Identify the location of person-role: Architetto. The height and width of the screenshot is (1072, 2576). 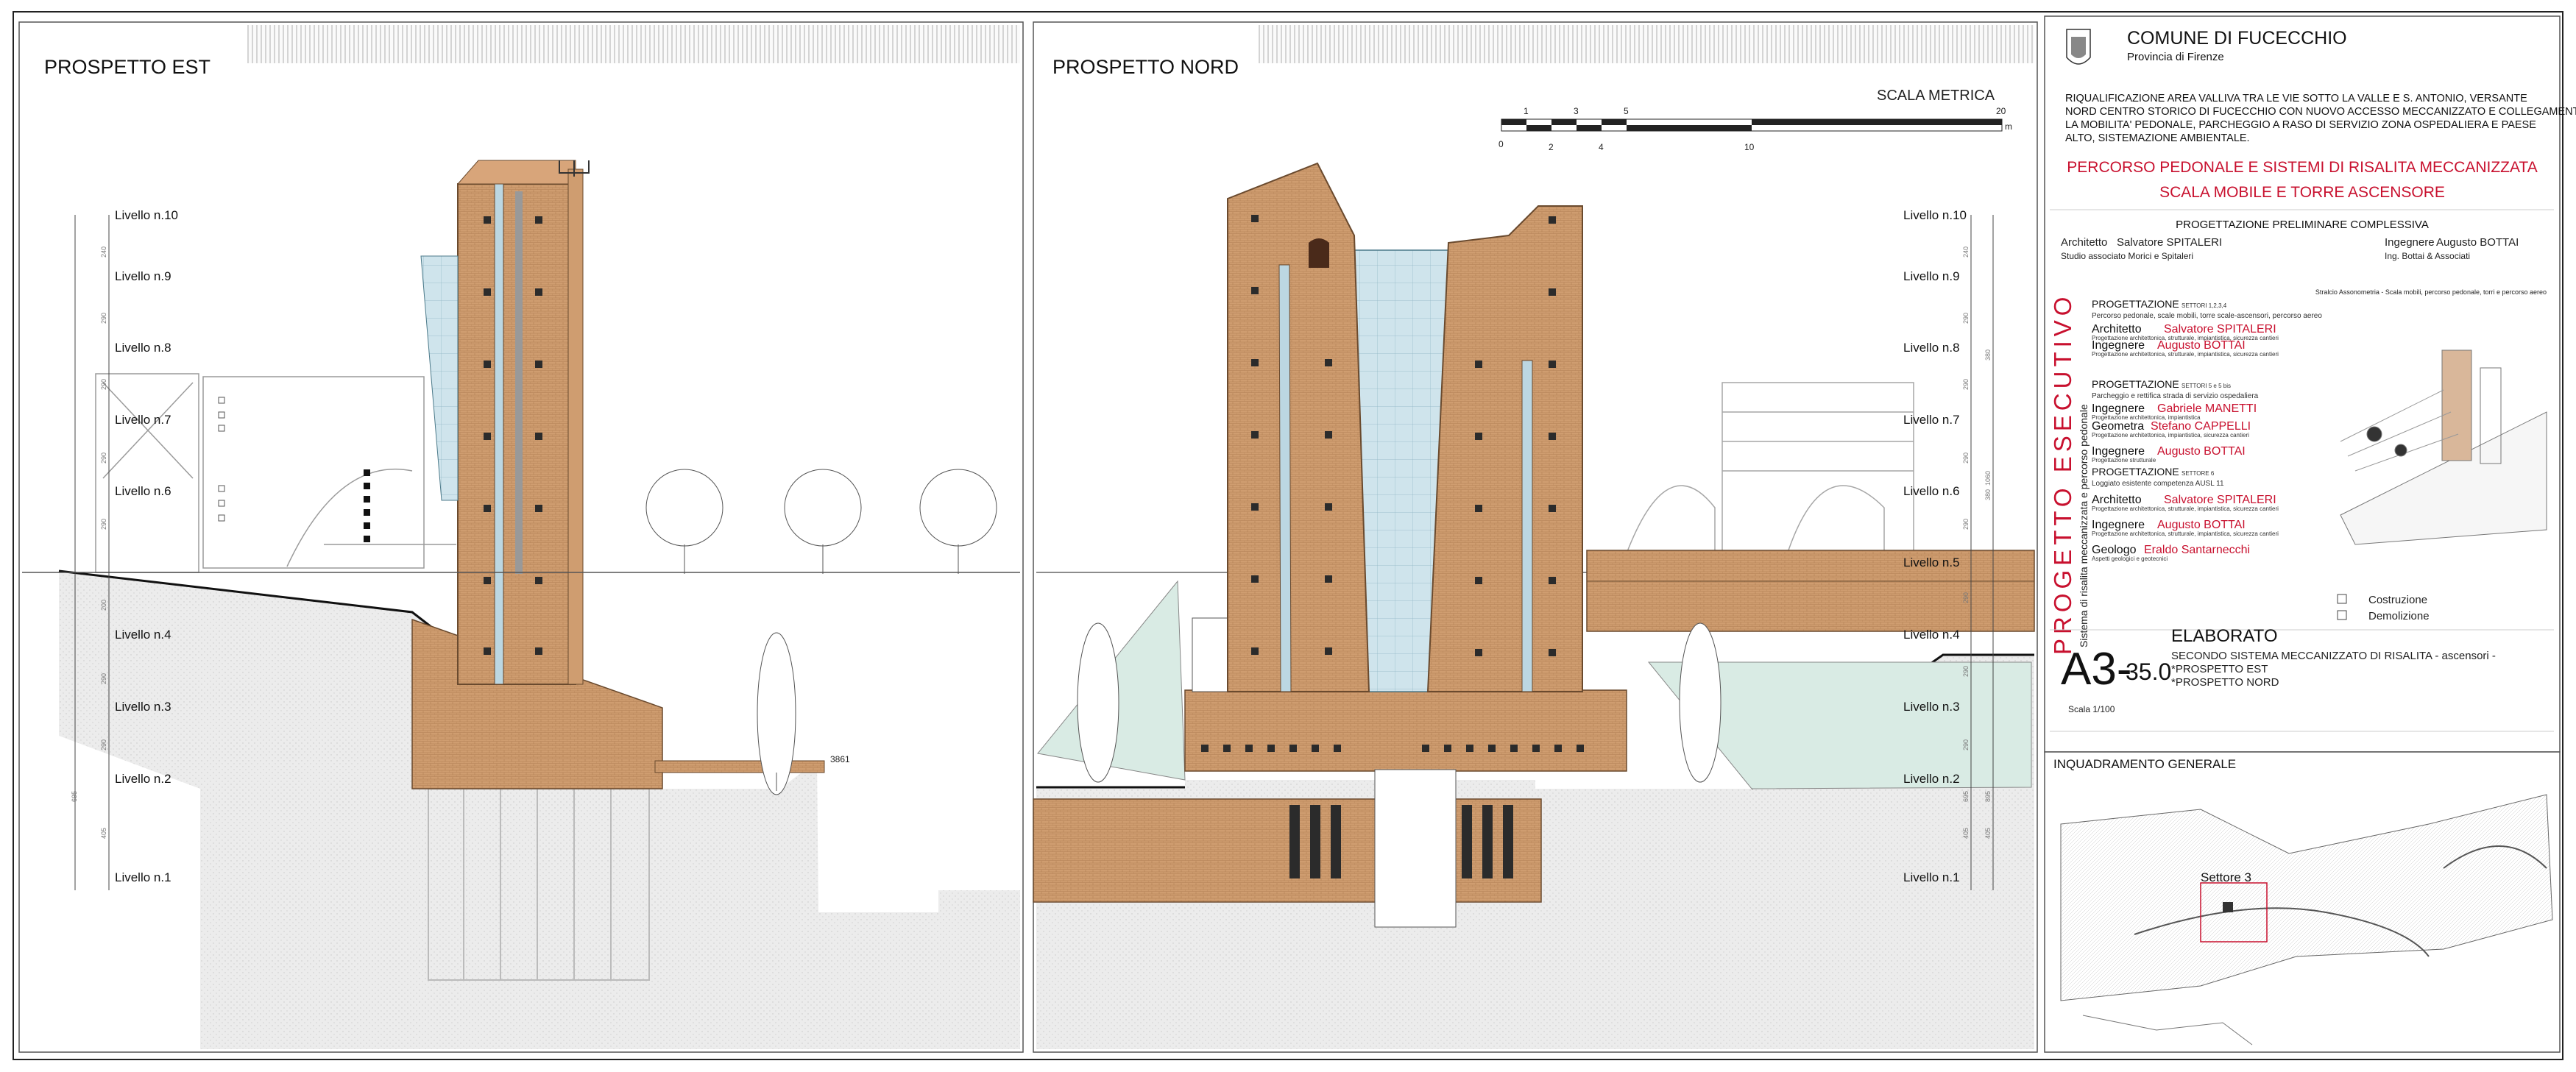
(2117, 500).